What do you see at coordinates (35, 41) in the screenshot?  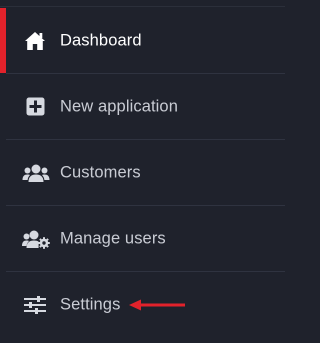 I see `home-icon` at bounding box center [35, 41].